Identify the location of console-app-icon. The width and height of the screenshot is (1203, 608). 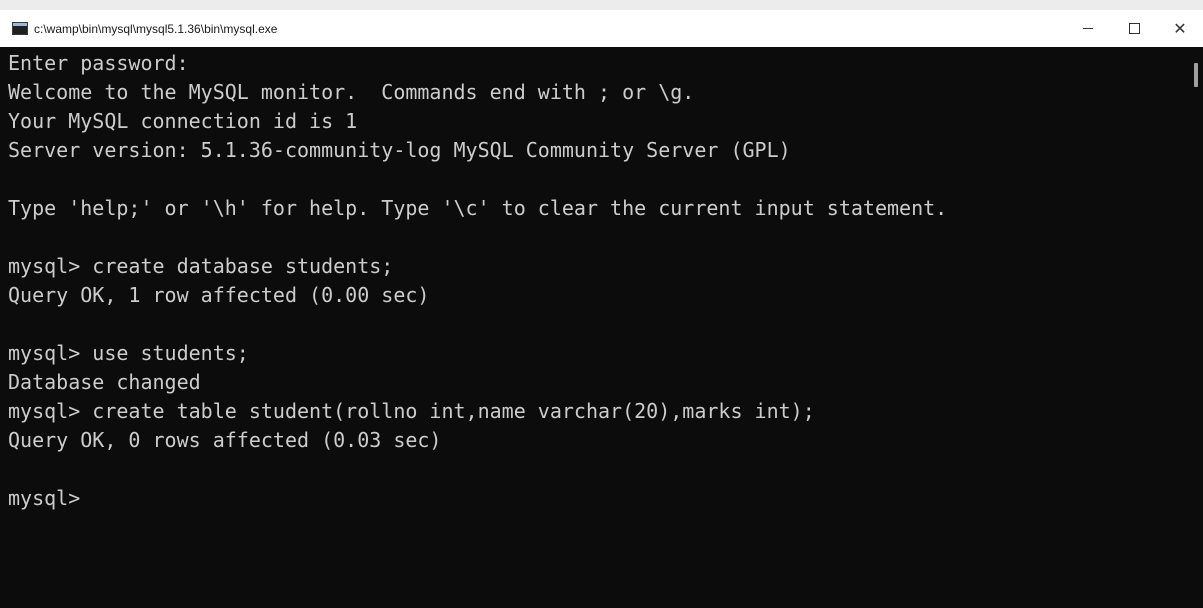
(20, 28).